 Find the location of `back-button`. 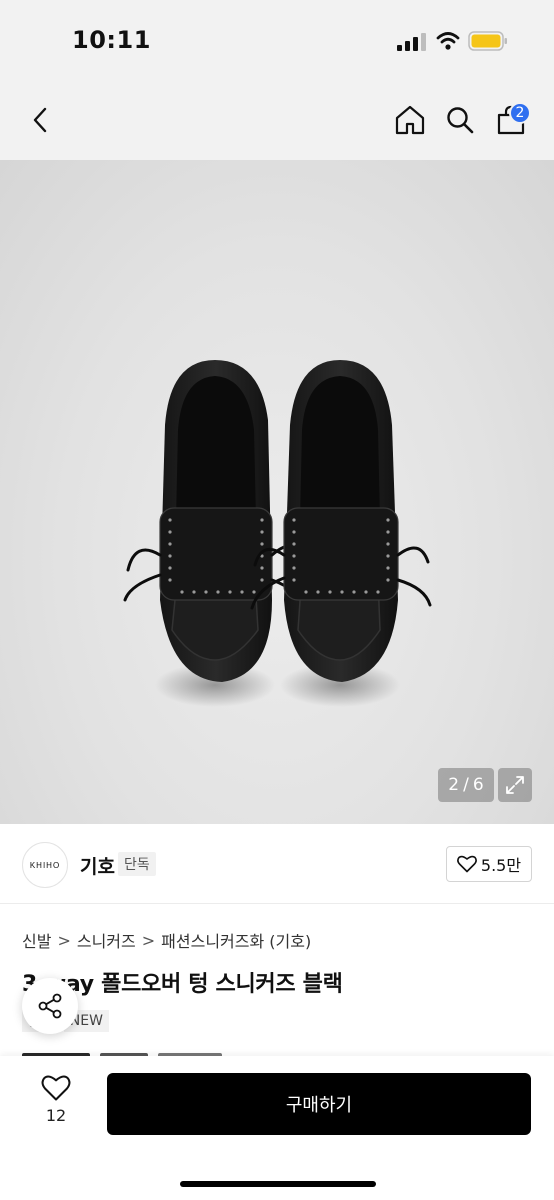

back-button is located at coordinates (40, 120).